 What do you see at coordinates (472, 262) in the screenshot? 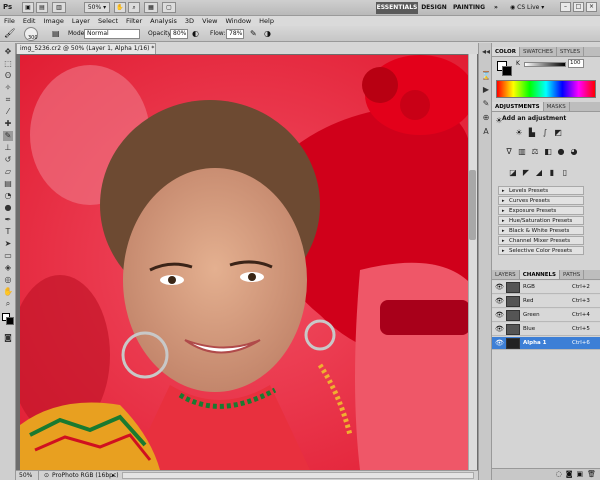
I see `vertical-scrollbar` at bounding box center [472, 262].